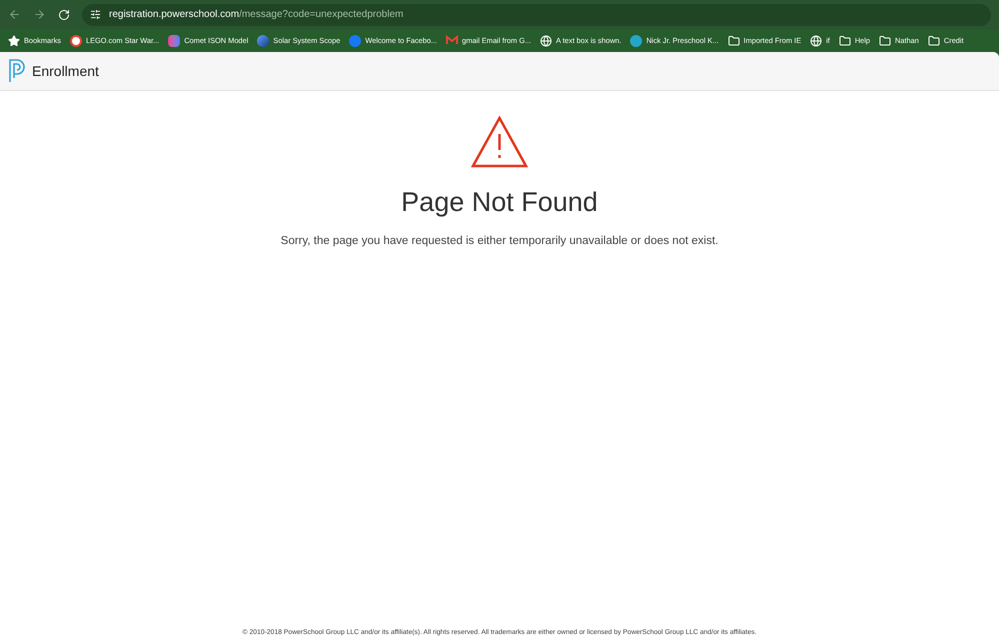 Image resolution: width=999 pixels, height=639 pixels. What do you see at coordinates (65, 71) in the screenshot?
I see `app-title: Enrollment` at bounding box center [65, 71].